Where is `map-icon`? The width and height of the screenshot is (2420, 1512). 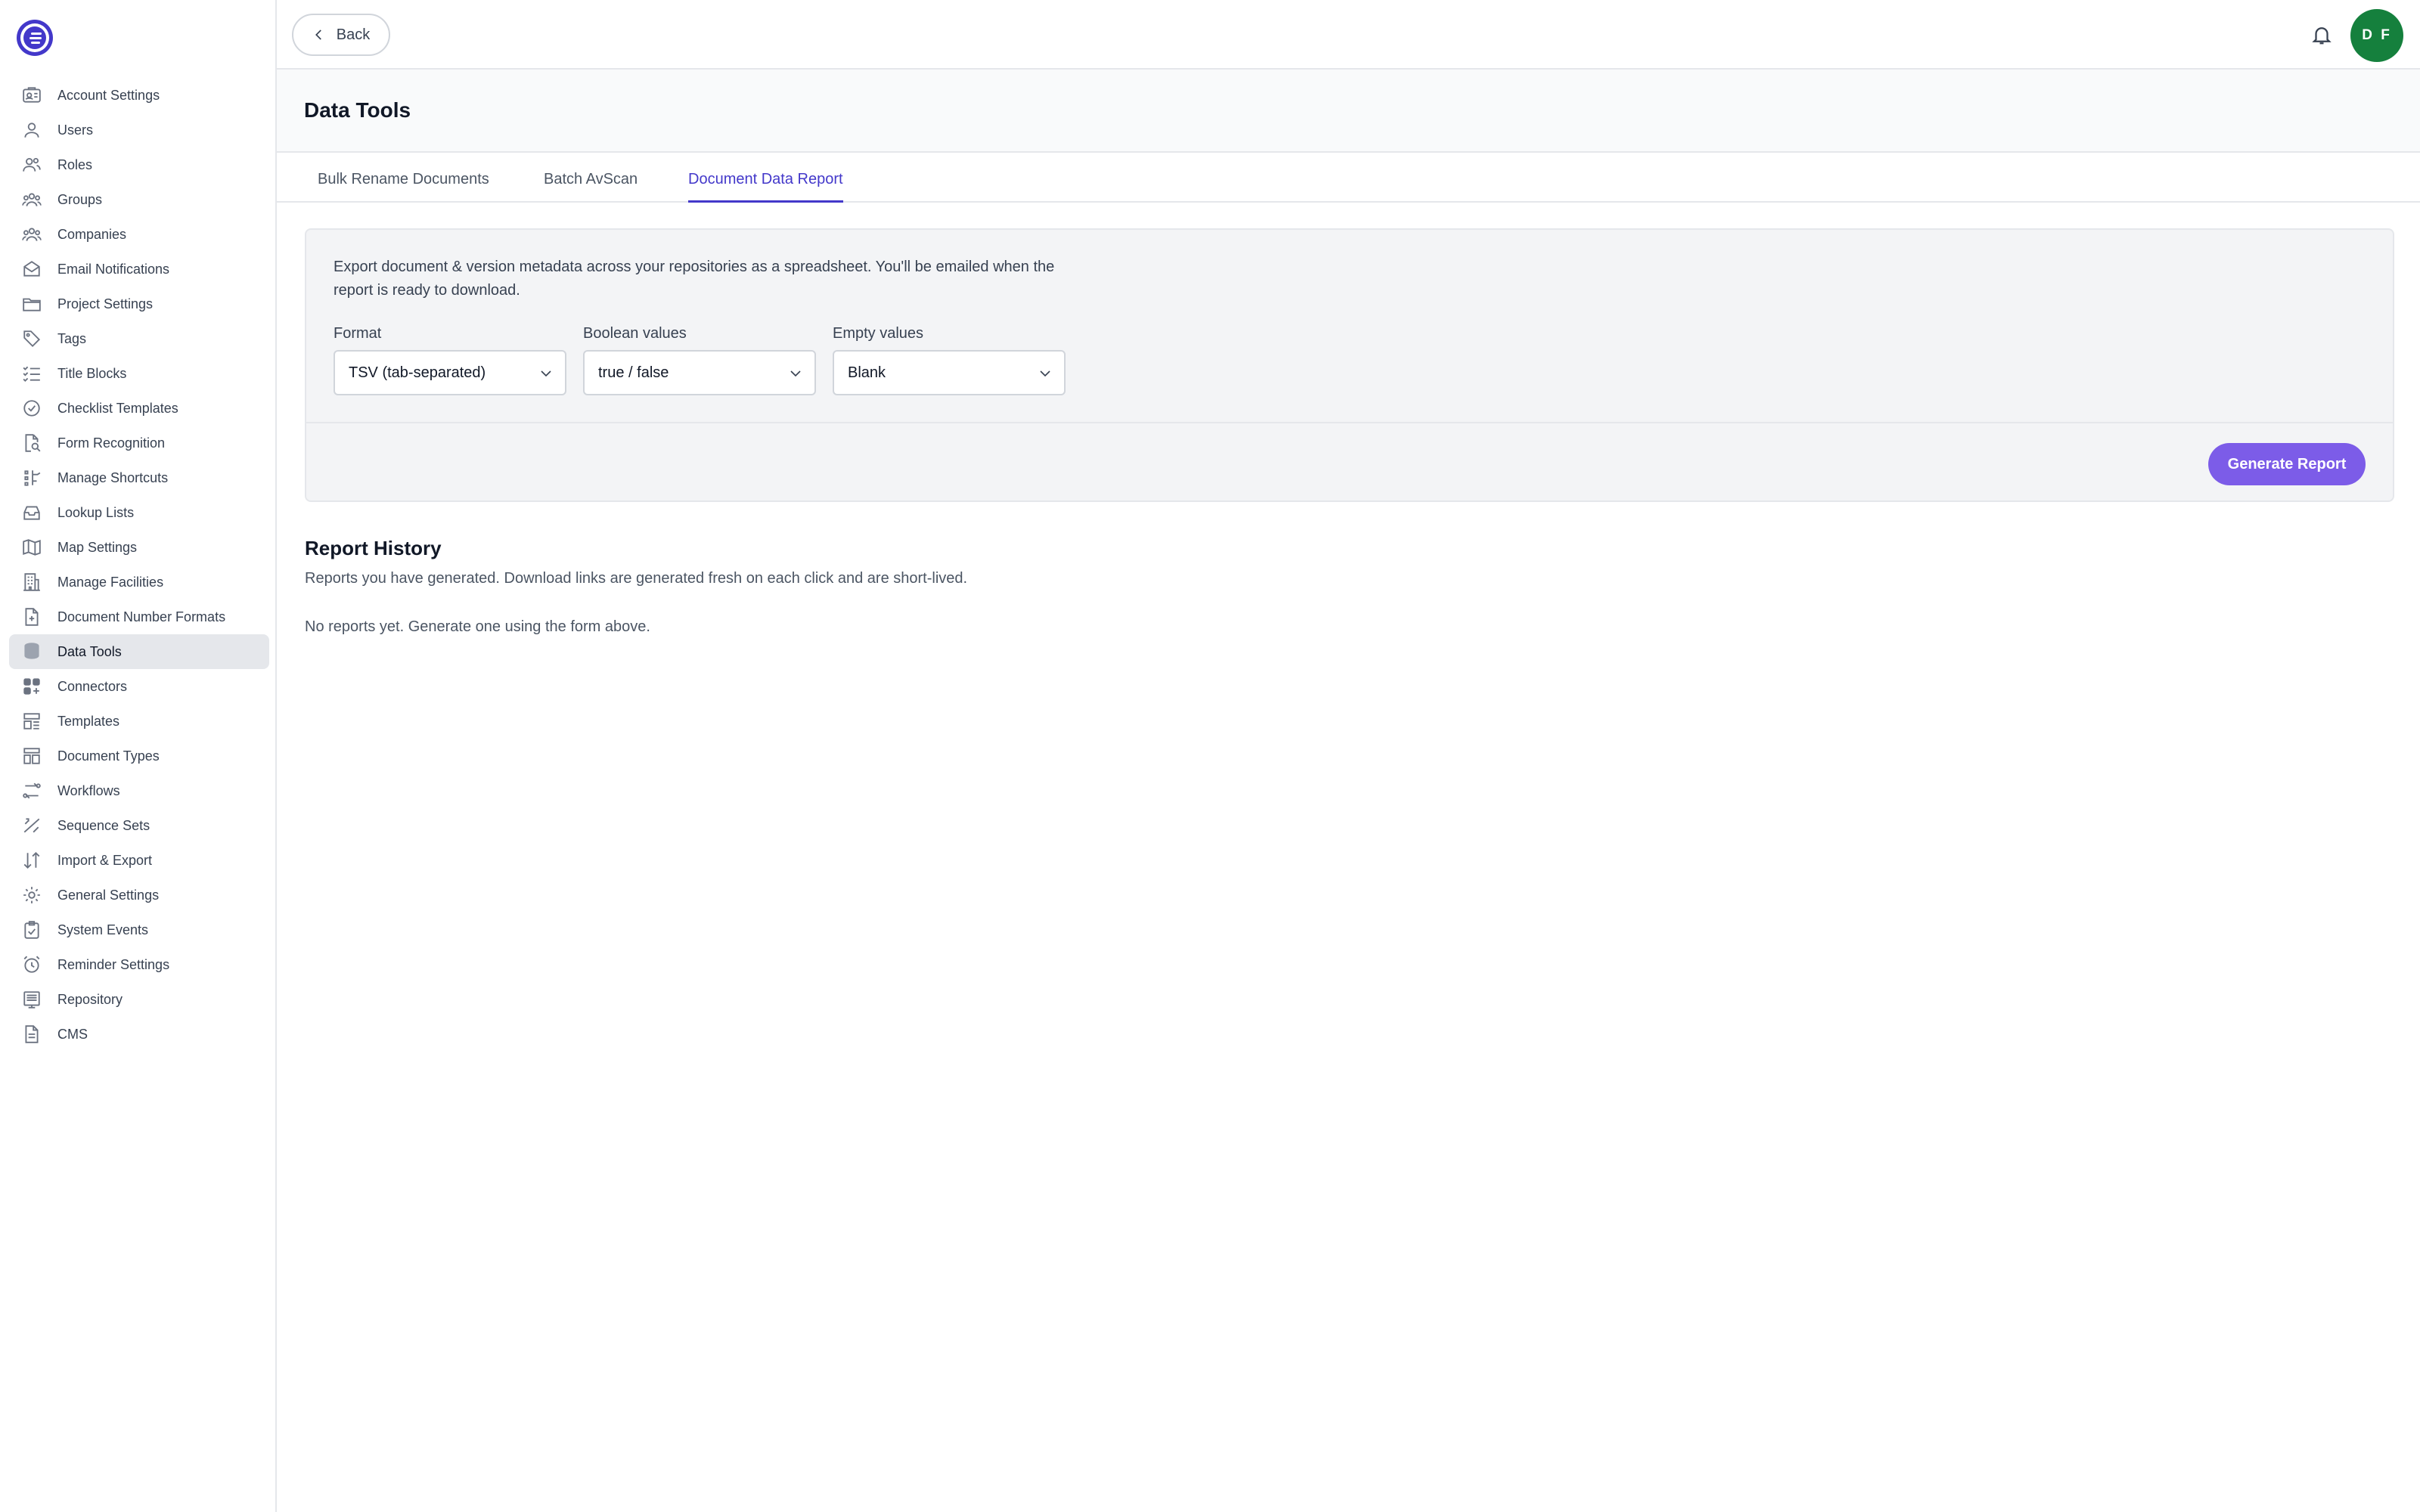 map-icon is located at coordinates (31, 547).